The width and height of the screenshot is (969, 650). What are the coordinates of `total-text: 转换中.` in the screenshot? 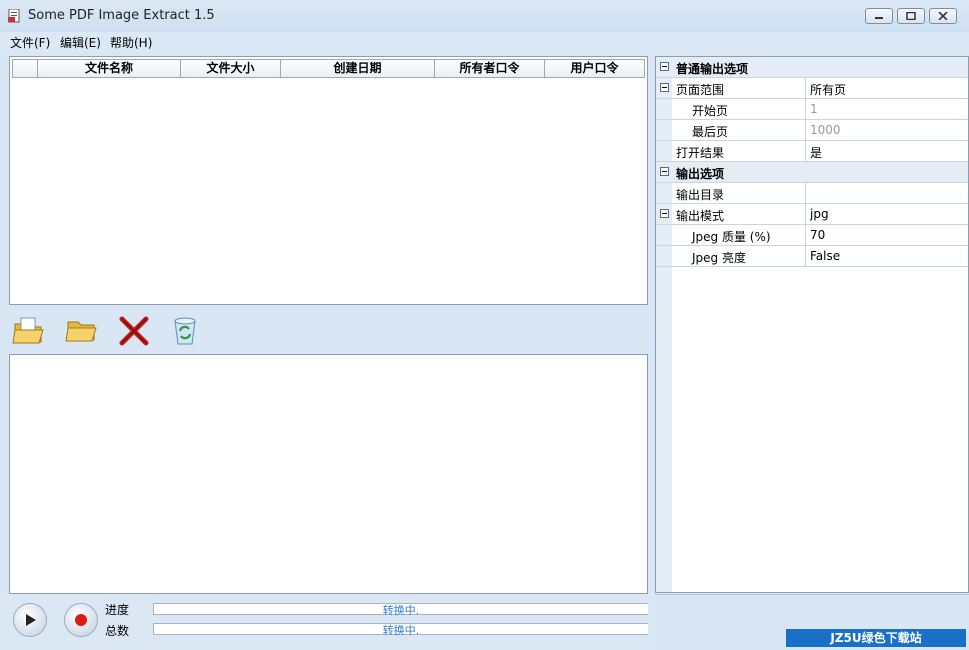 It's located at (401, 630).